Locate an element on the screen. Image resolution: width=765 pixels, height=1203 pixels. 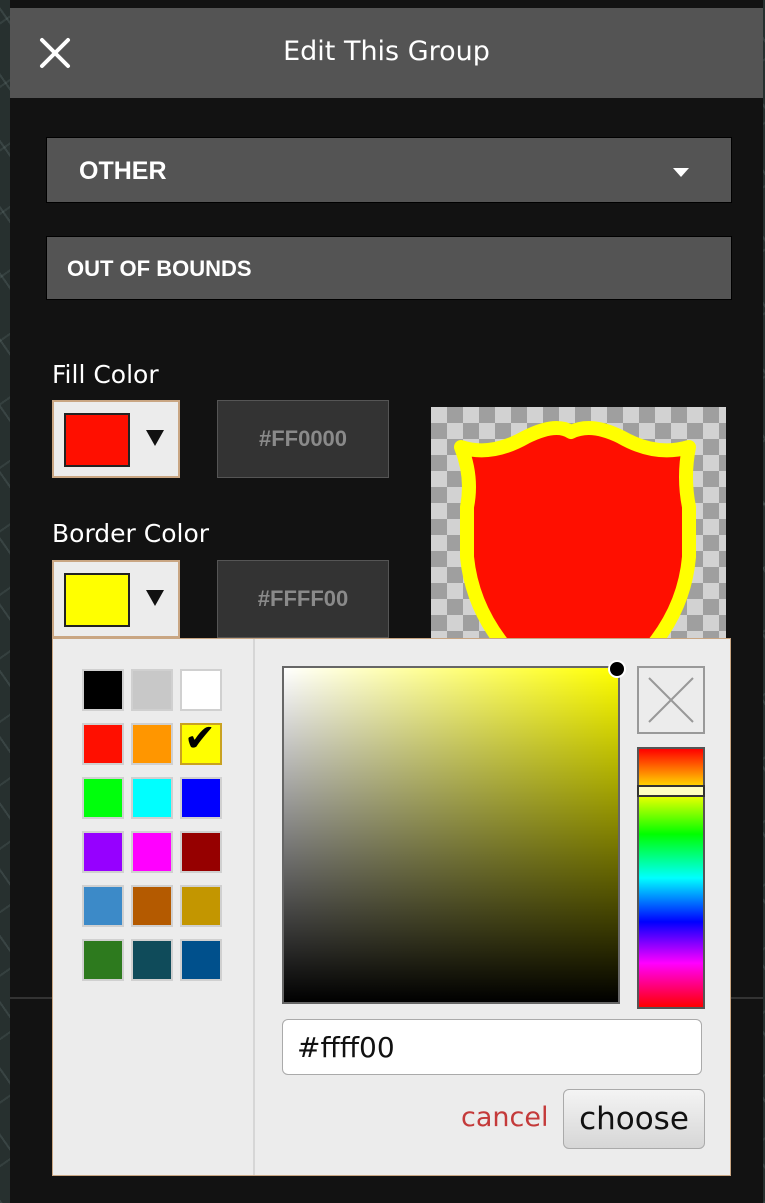
fill-color-swatch is located at coordinates (97, 440).